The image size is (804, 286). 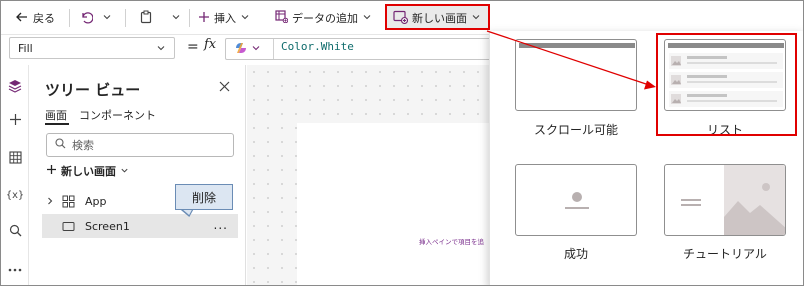 I want to click on search-placeholder: 検索, so click(x=83, y=145).